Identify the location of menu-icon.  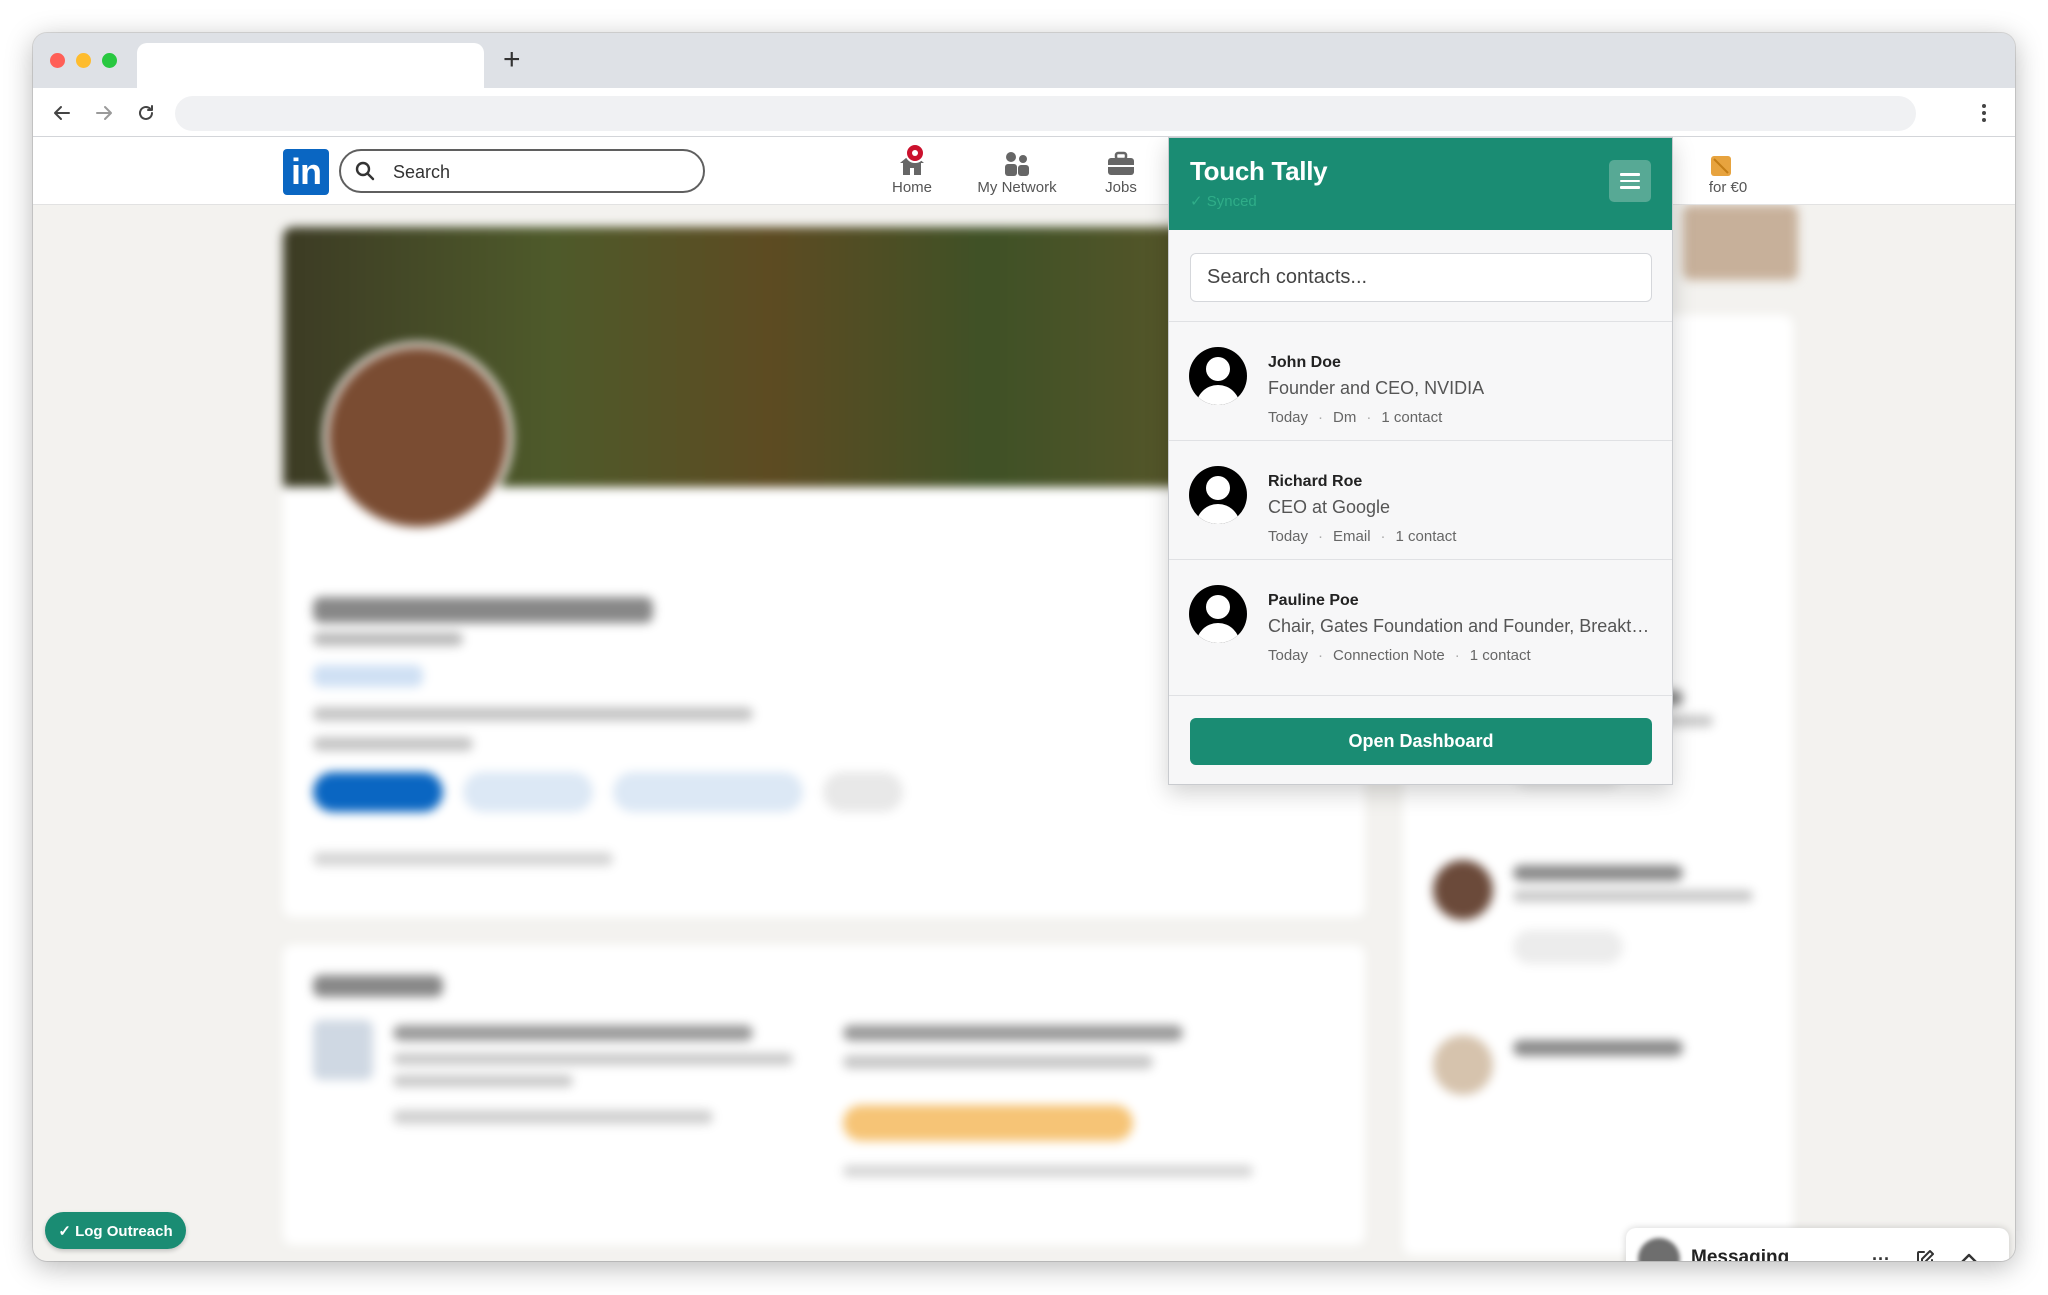
(1630, 174).